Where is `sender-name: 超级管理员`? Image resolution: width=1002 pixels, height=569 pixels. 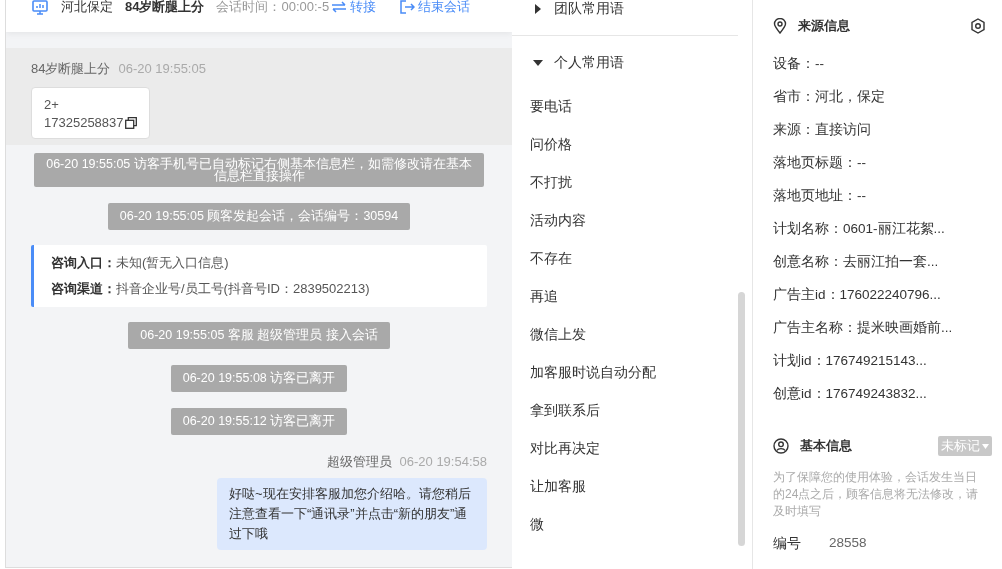
sender-name: 超级管理员 is located at coordinates (359, 462).